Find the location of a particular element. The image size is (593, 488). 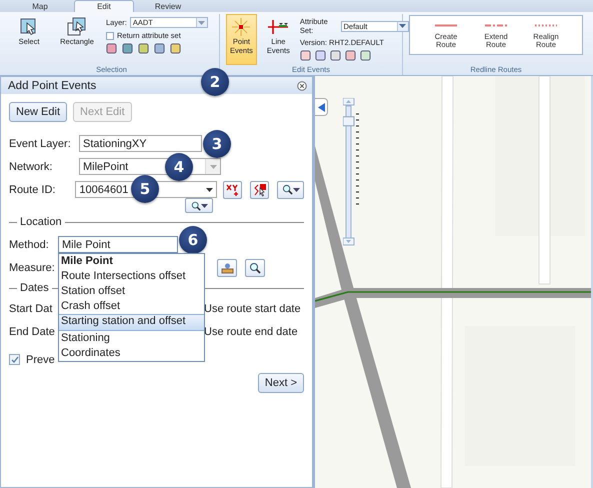

check-icon is located at coordinates (14, 360).